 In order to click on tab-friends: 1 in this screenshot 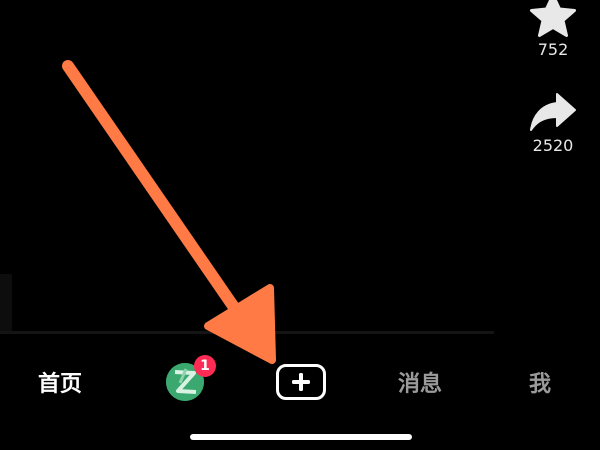, I will do `click(185, 382)`.